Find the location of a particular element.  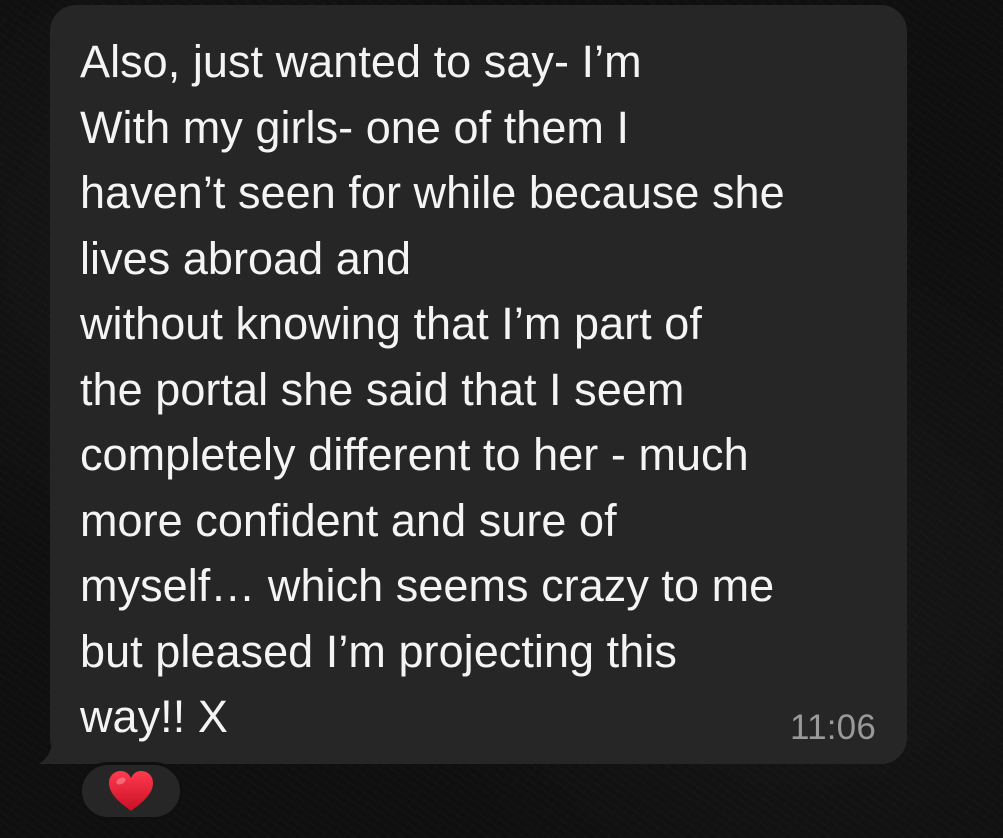

red-heart-icon is located at coordinates (131, 791).